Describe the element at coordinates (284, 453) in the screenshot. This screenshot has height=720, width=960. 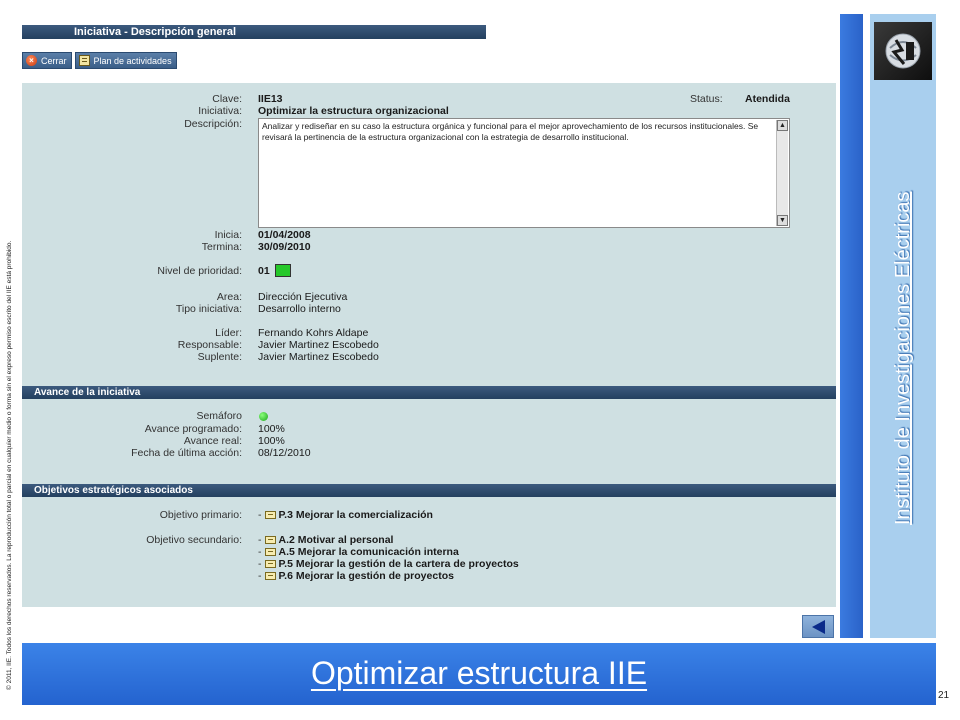
I see `fecha-value: 08/12/2010` at that location.